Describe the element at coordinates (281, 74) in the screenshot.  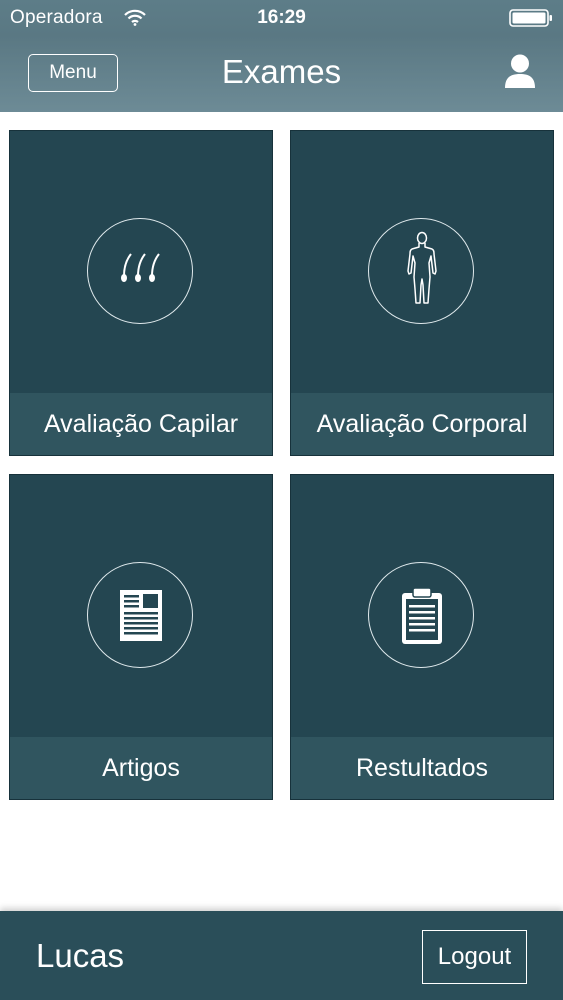
I see `nav-bar: Menu Exames` at that location.